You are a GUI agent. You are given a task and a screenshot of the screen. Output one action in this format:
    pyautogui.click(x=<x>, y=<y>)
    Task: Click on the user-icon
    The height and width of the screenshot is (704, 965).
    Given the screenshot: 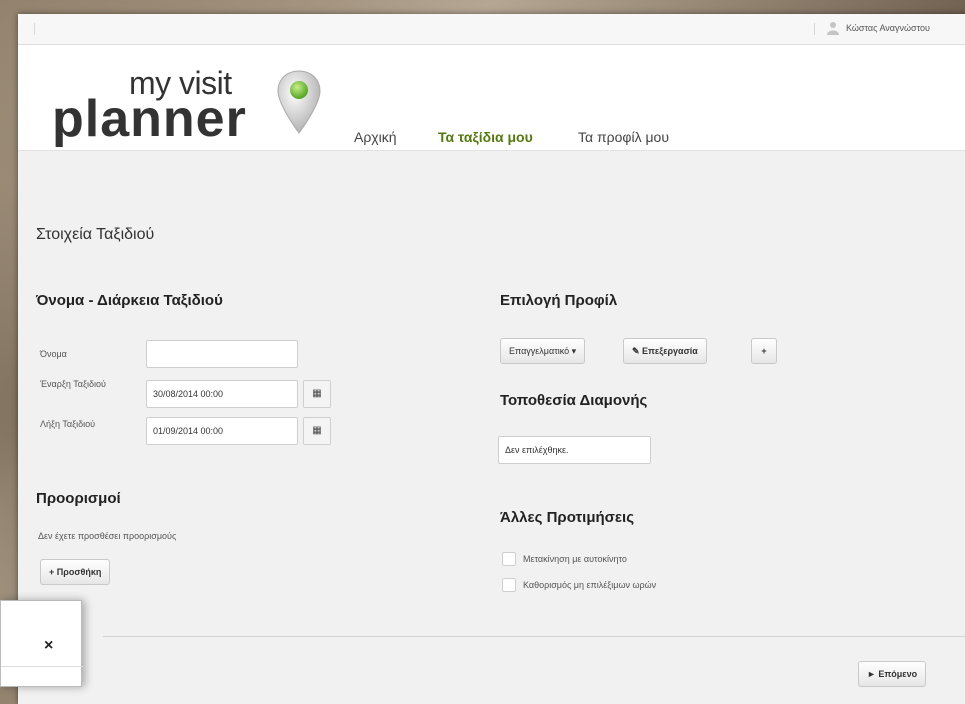 What is the action you would take?
    pyautogui.click(x=833, y=28)
    